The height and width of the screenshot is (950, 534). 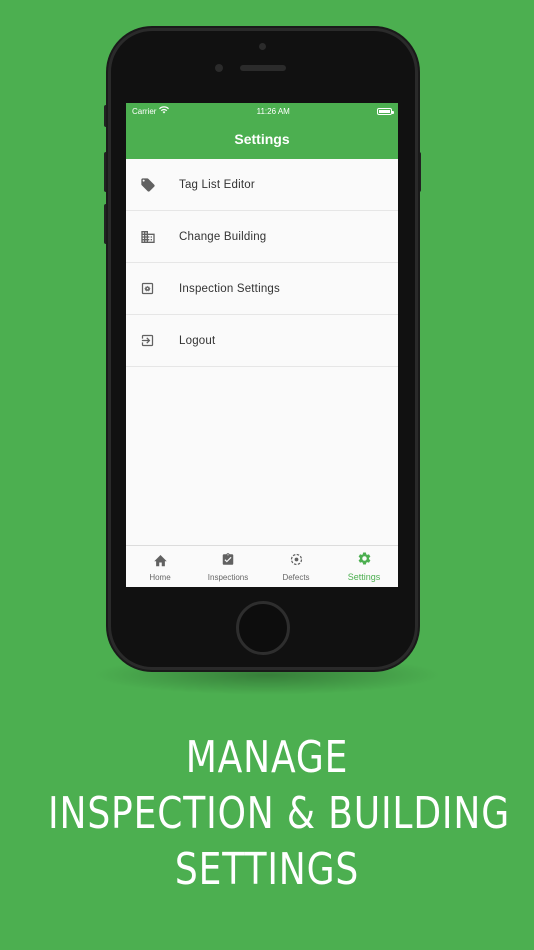 What do you see at coordinates (164, 111) in the screenshot?
I see `wifi-icon` at bounding box center [164, 111].